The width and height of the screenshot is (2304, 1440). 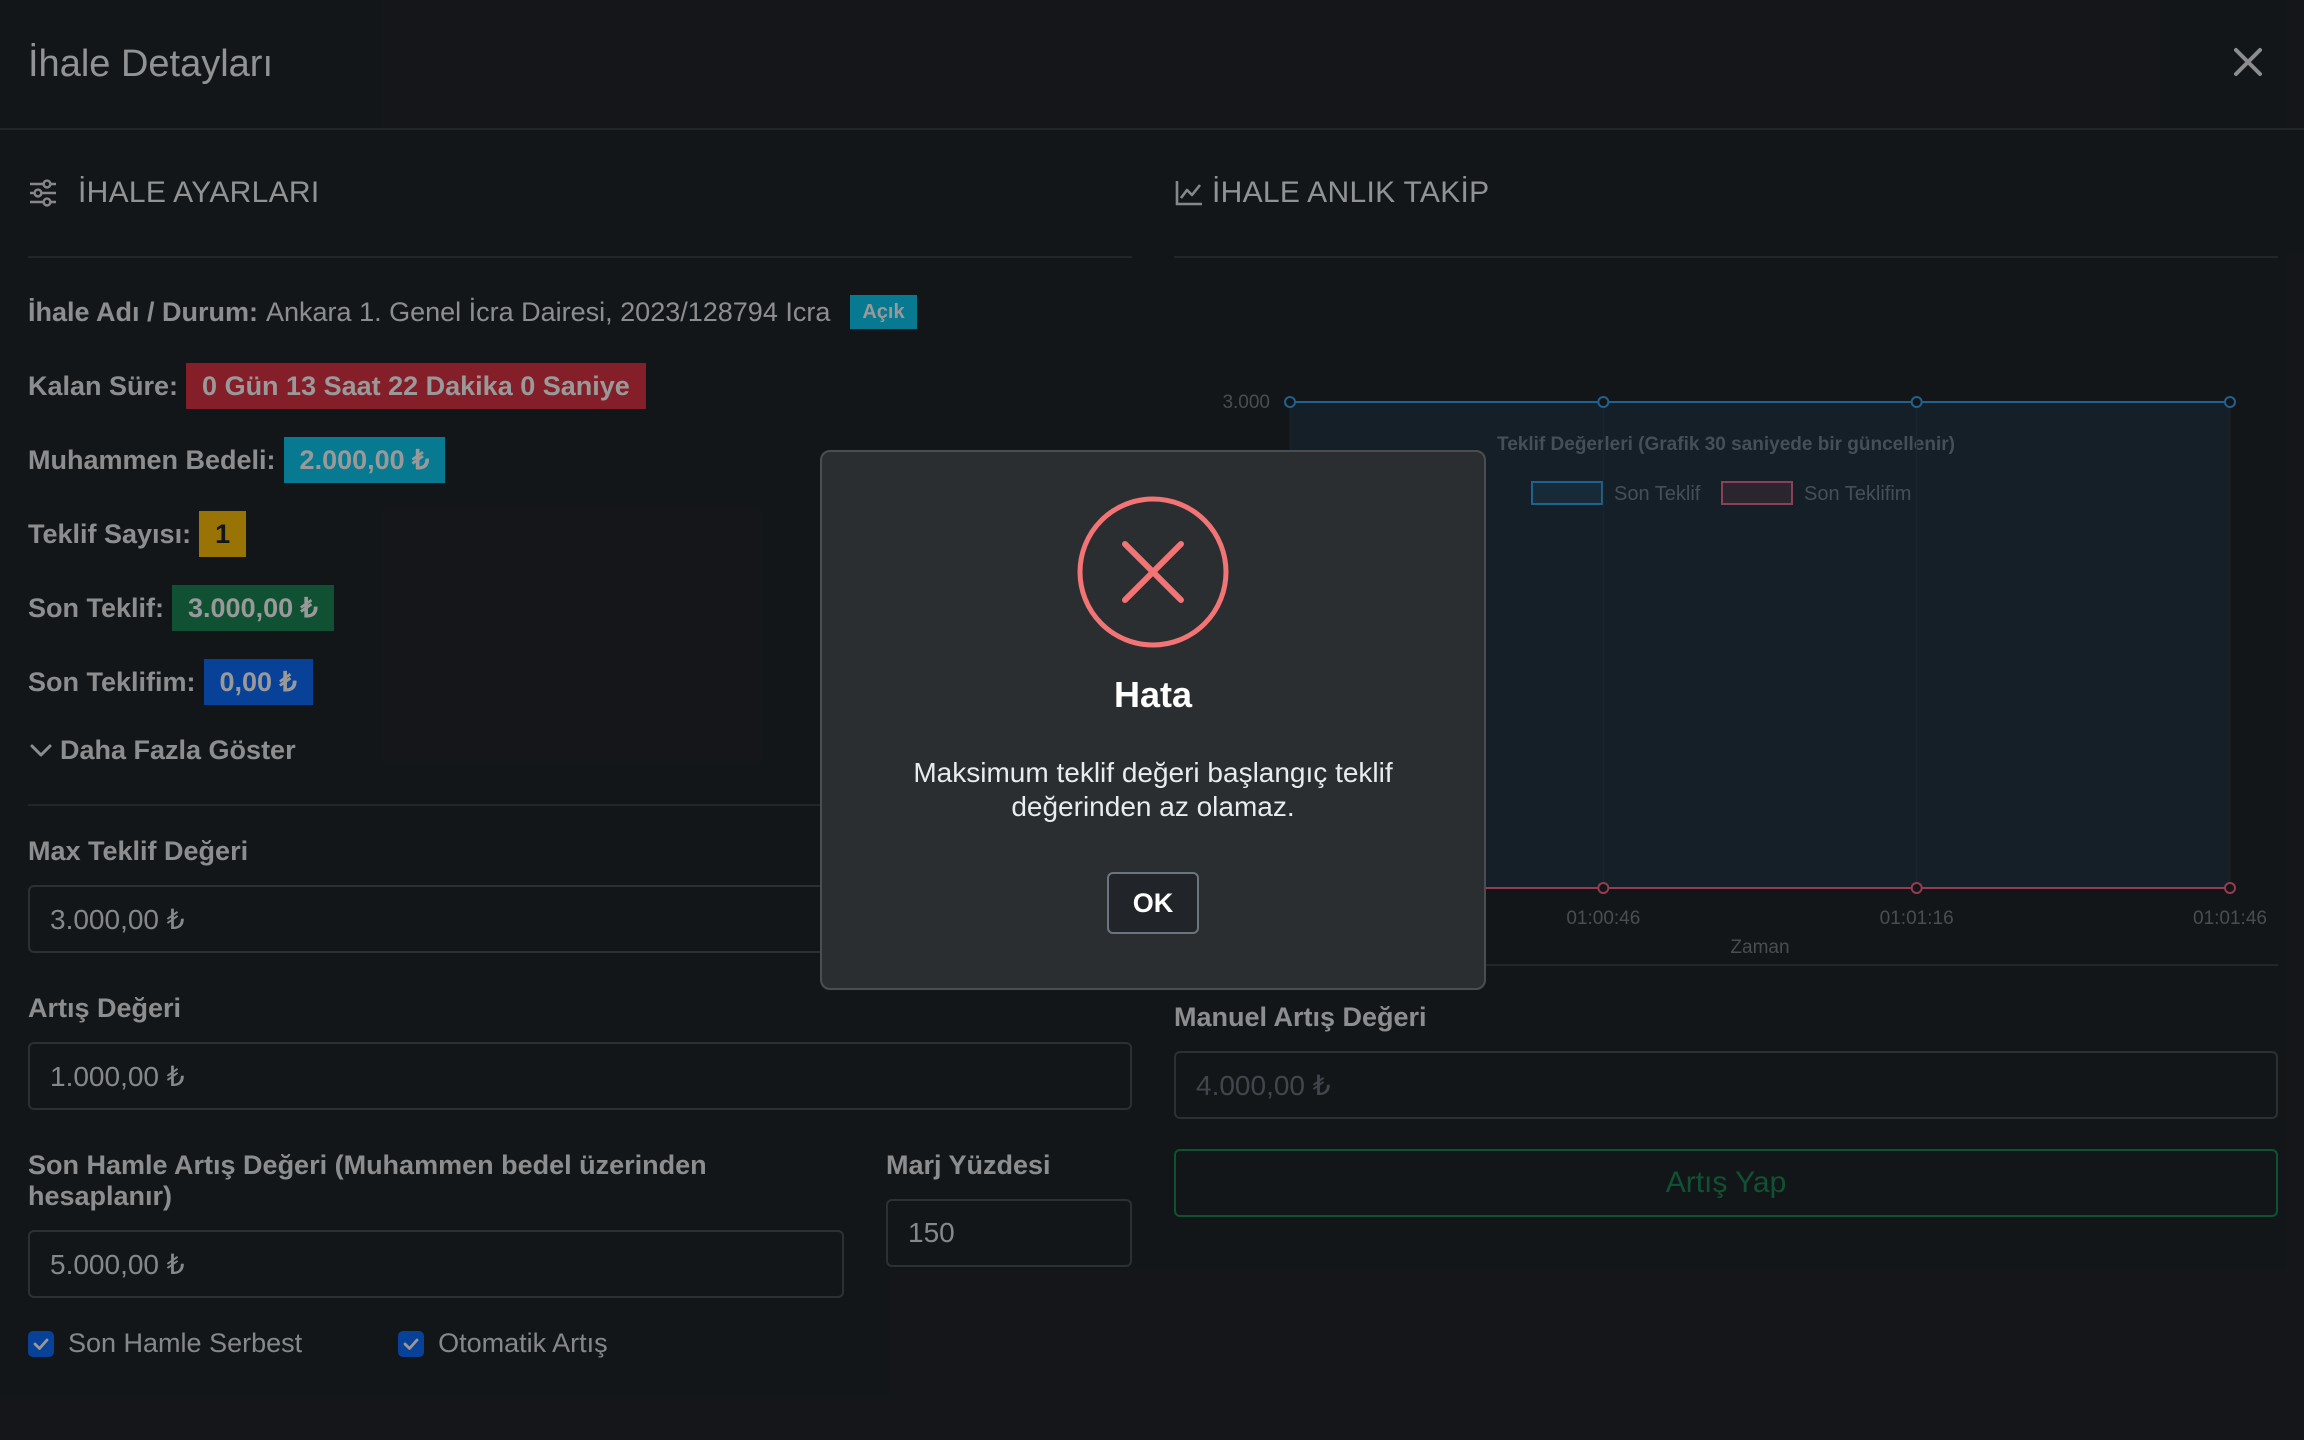 I want to click on ok-button: OK, so click(x=1153, y=903).